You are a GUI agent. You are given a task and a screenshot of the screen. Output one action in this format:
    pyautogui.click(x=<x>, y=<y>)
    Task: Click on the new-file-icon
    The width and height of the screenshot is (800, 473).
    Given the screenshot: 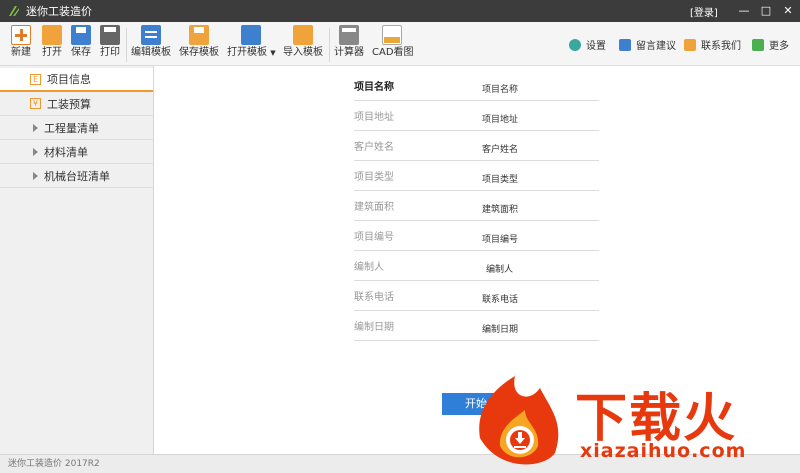 What is the action you would take?
    pyautogui.click(x=21, y=35)
    